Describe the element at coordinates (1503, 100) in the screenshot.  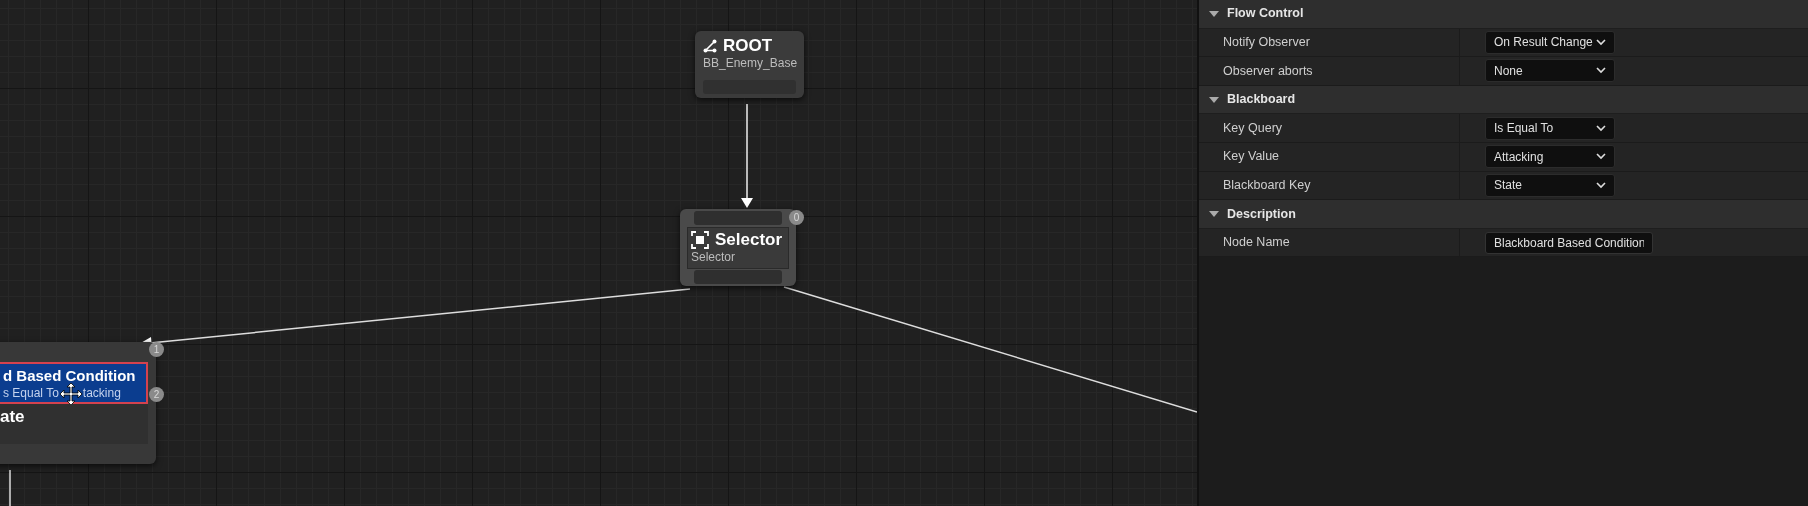
I see `category-header: Blackboard` at that location.